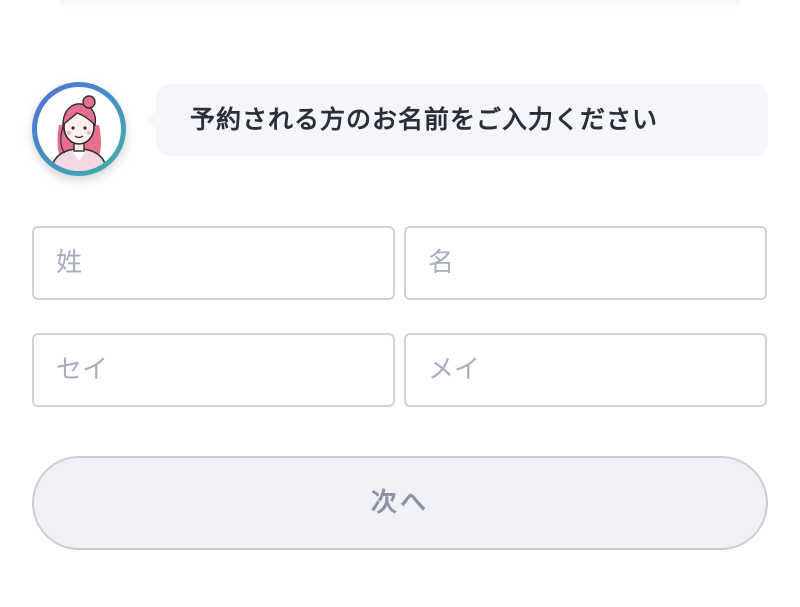 The image size is (800, 607). I want to click on last-name-kana-input, so click(213, 370).